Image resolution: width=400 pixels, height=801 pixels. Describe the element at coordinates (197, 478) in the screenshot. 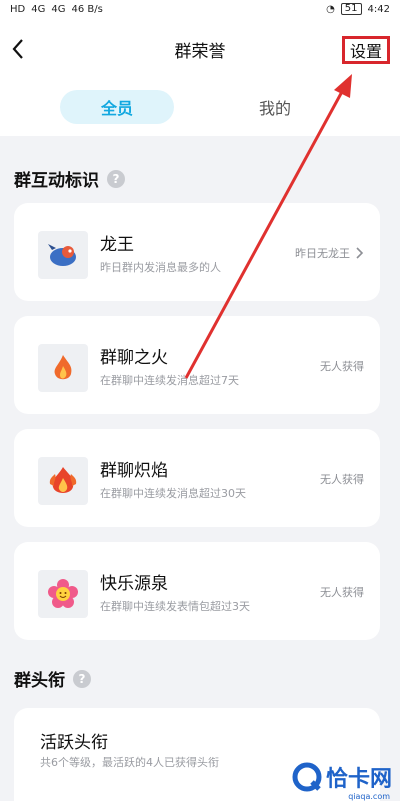

I see `badge-card-chat-blaze: 群聊炽焰 在群聊中连续发消息超过30天 无人获得` at that location.